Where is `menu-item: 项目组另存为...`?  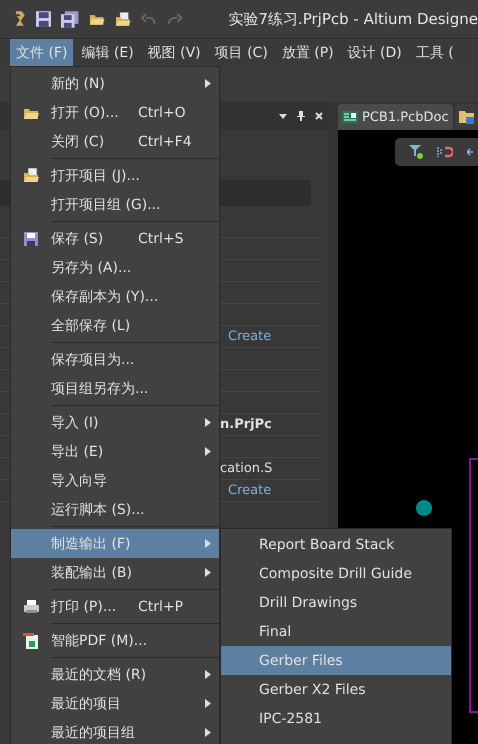
menu-item: 项目组另存为... is located at coordinates (115, 388).